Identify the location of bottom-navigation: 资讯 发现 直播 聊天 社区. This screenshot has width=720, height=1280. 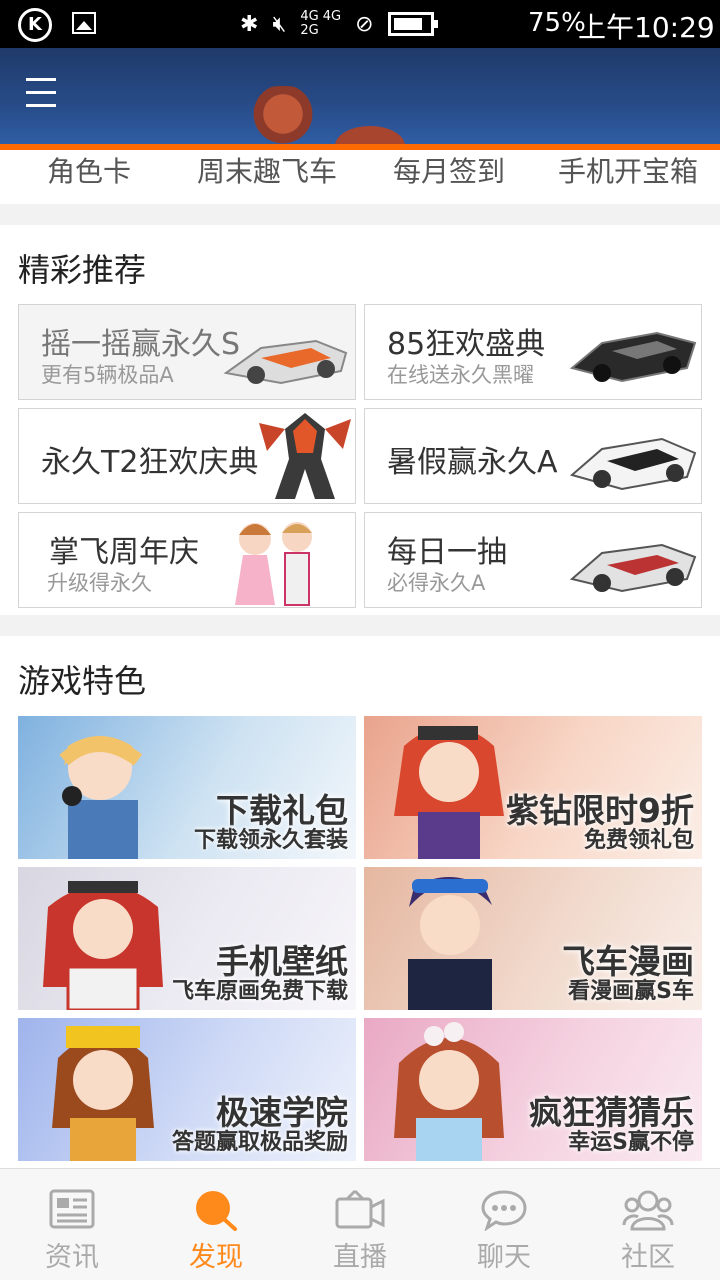
(360, 1224).